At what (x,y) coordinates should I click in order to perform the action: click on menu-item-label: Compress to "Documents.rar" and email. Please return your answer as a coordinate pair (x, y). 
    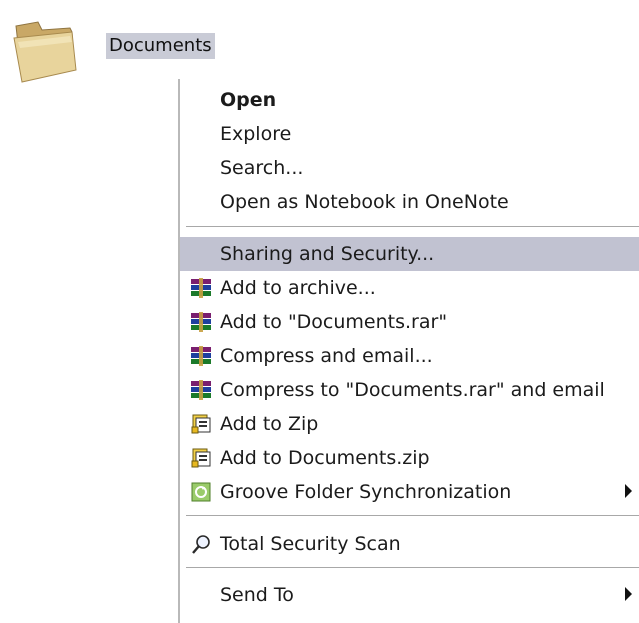
    Looking at the image, I should click on (412, 390).